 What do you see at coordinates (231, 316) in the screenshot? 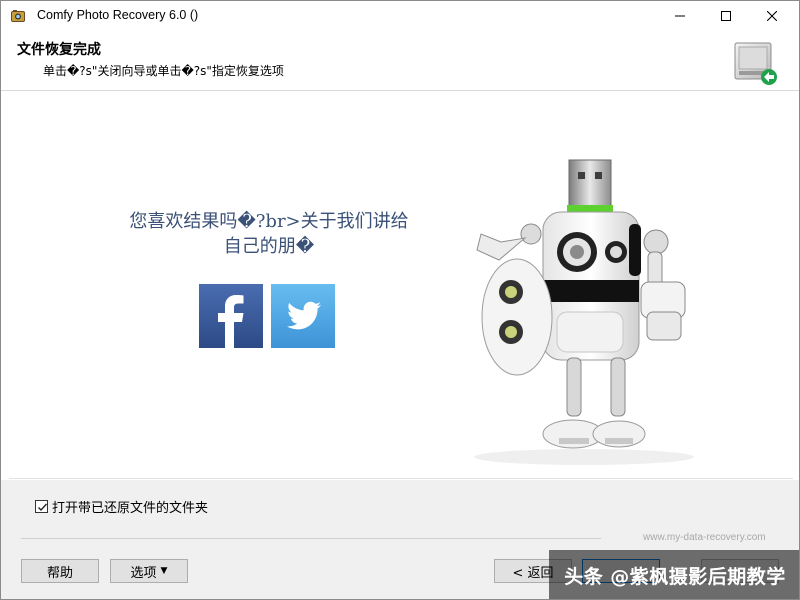
I see `facebook-button` at bounding box center [231, 316].